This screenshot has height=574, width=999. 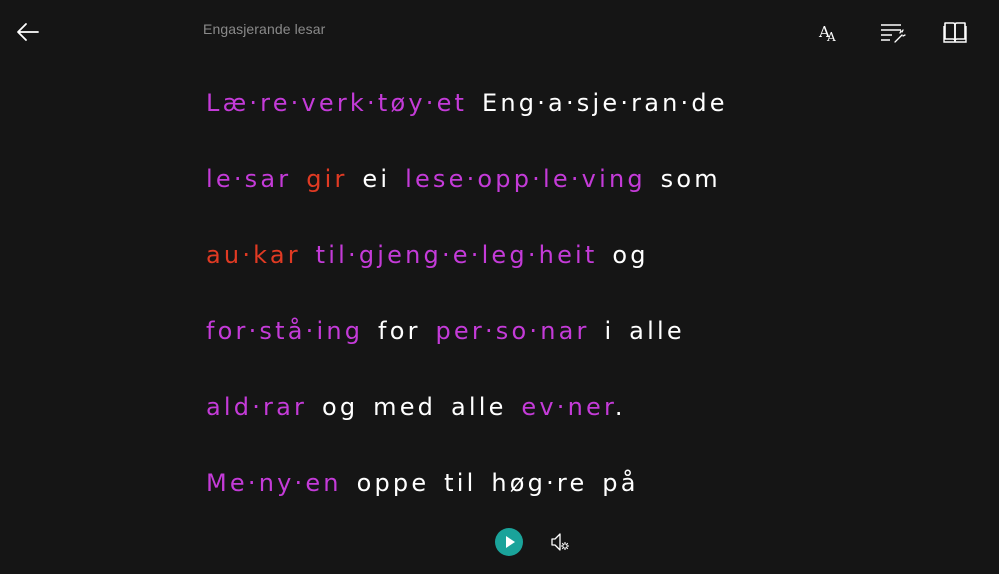 I want to click on grammar-options-button, so click(x=892, y=32).